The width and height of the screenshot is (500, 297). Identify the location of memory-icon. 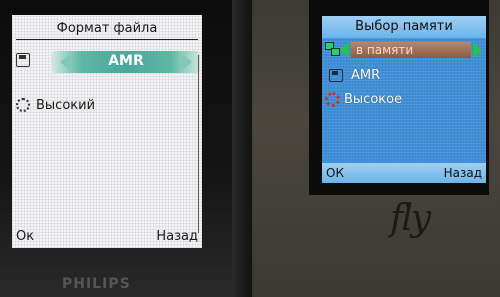
(333, 49).